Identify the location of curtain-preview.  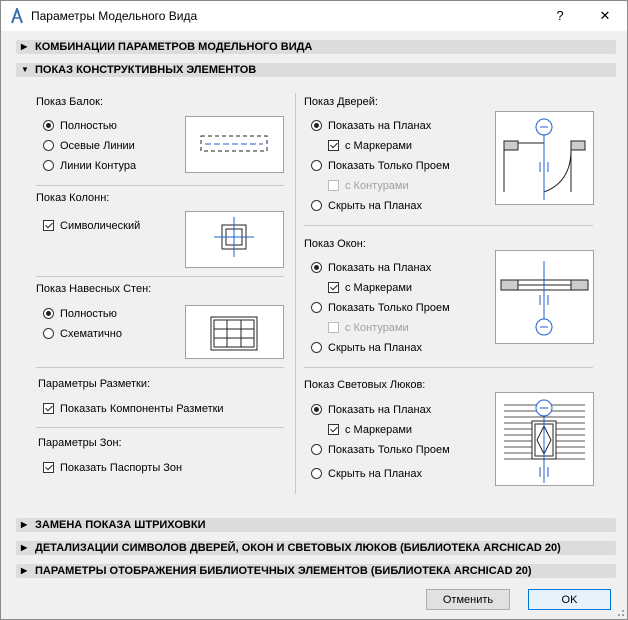
(234, 332).